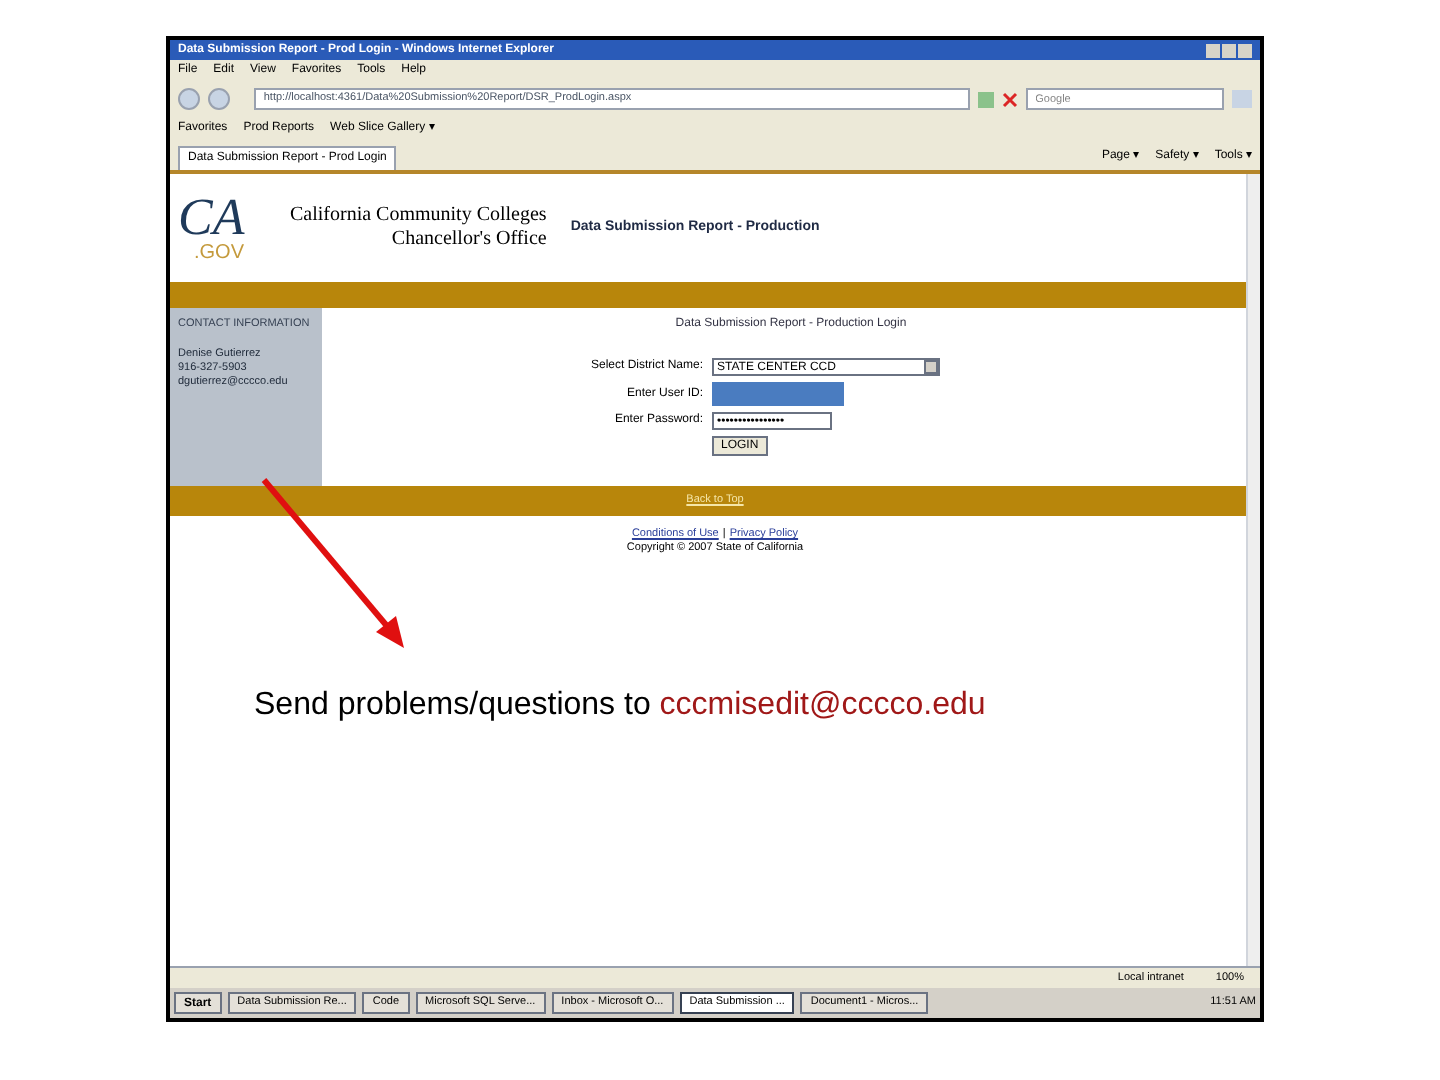 The width and height of the screenshot is (1440, 1080). Describe the element at coordinates (1253, 570) in the screenshot. I see `scrollbar` at that location.